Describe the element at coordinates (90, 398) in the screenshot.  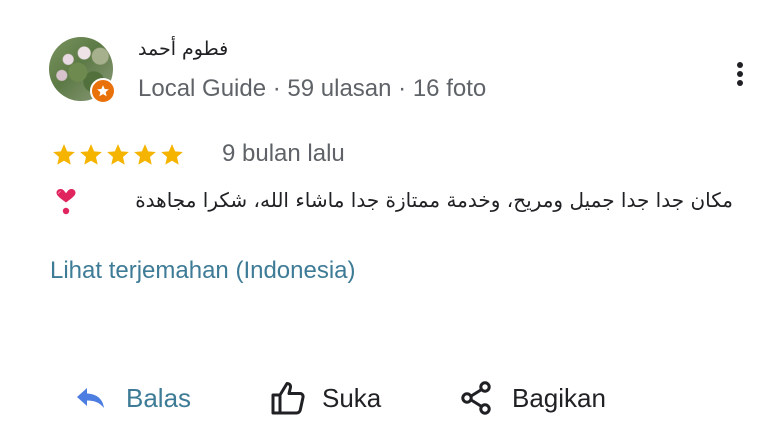
I see `reply-icon` at that location.